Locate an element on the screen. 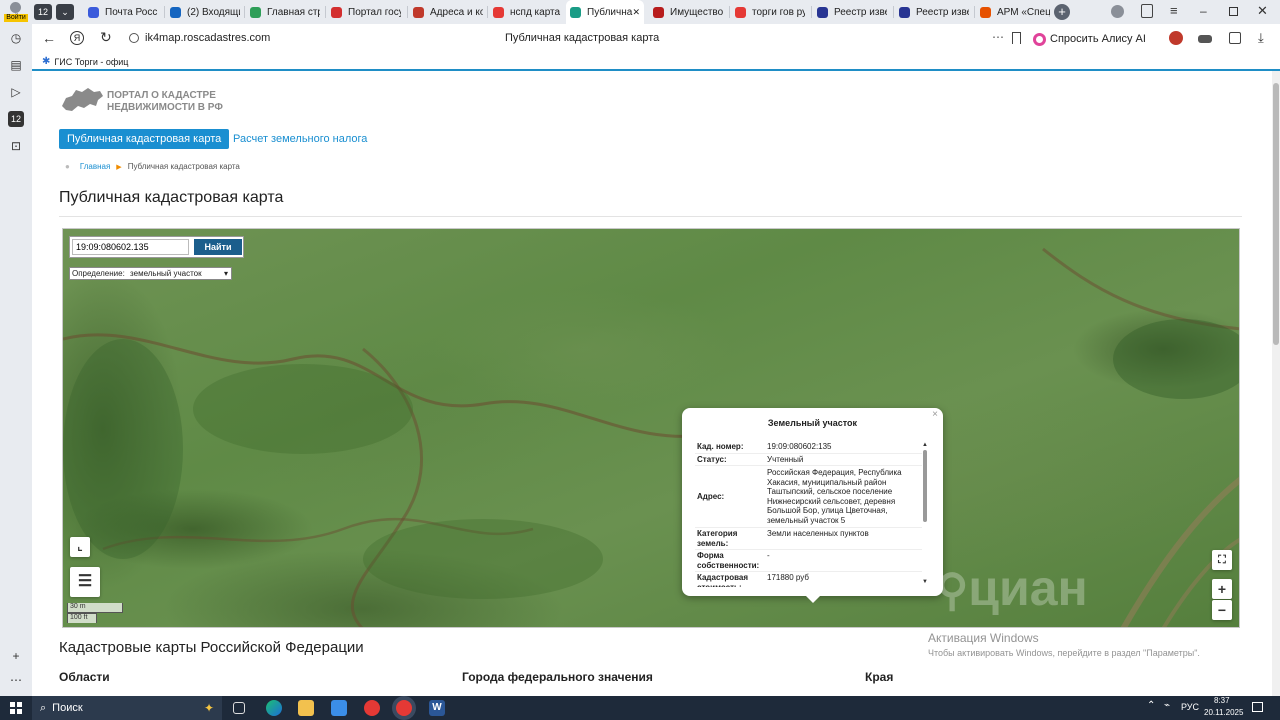 This screenshot has width=1280, height=720. taskbar-search: ⌕ Поиск ✦ is located at coordinates (127, 708).